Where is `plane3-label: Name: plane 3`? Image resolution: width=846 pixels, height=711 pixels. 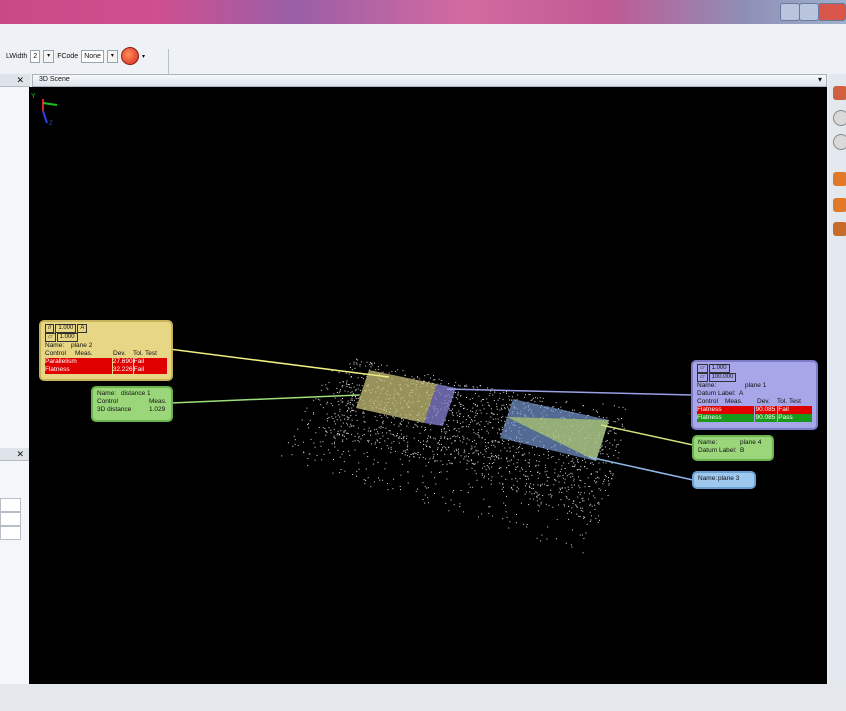
plane3-label: Name: plane 3 is located at coordinates (724, 480).